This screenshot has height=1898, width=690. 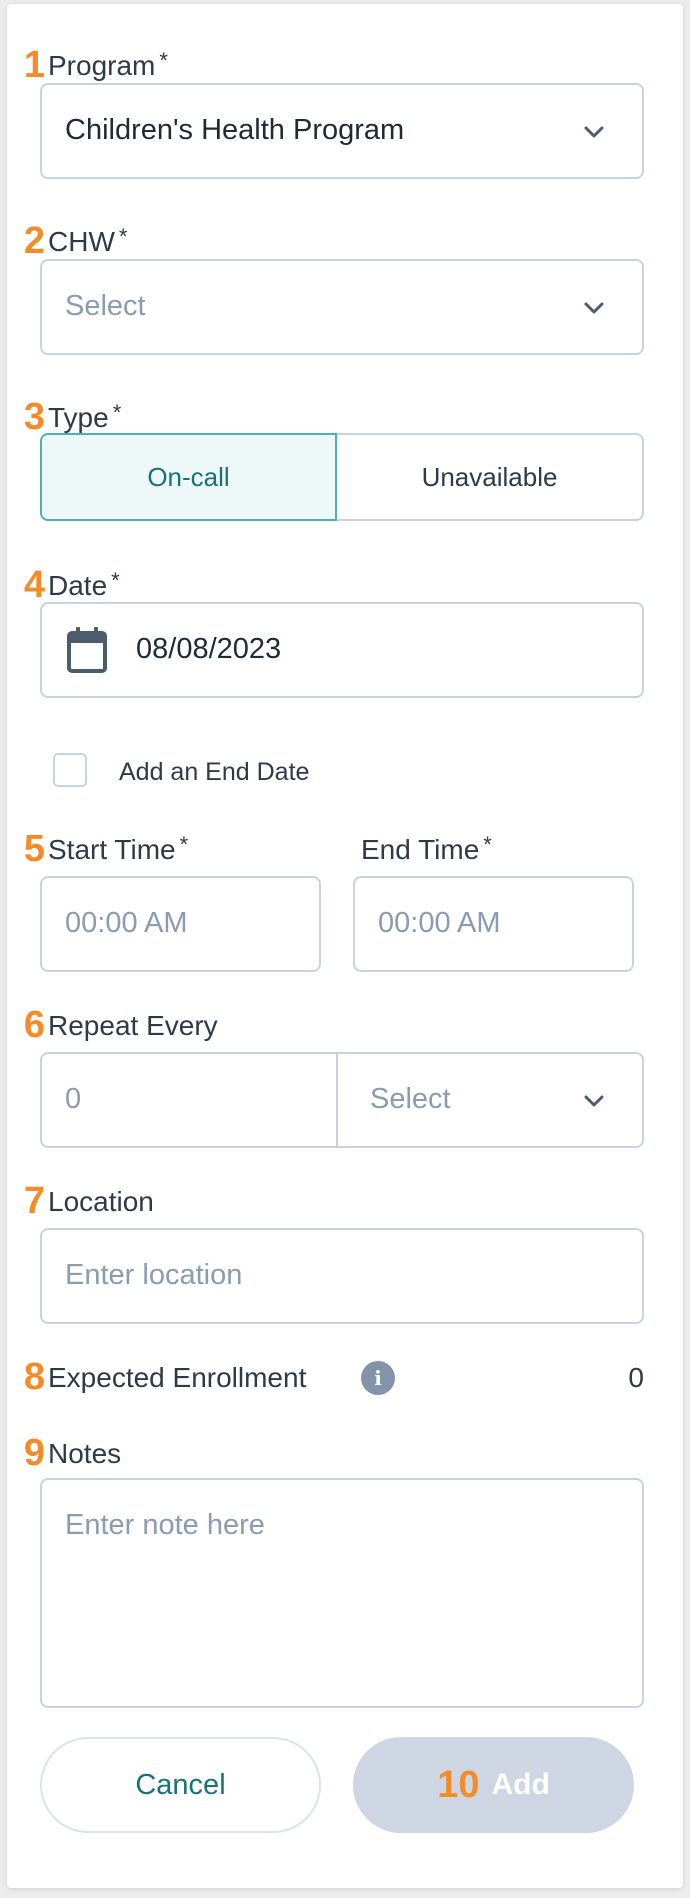 I want to click on add-button: 10 Add, so click(x=493, y=1785).